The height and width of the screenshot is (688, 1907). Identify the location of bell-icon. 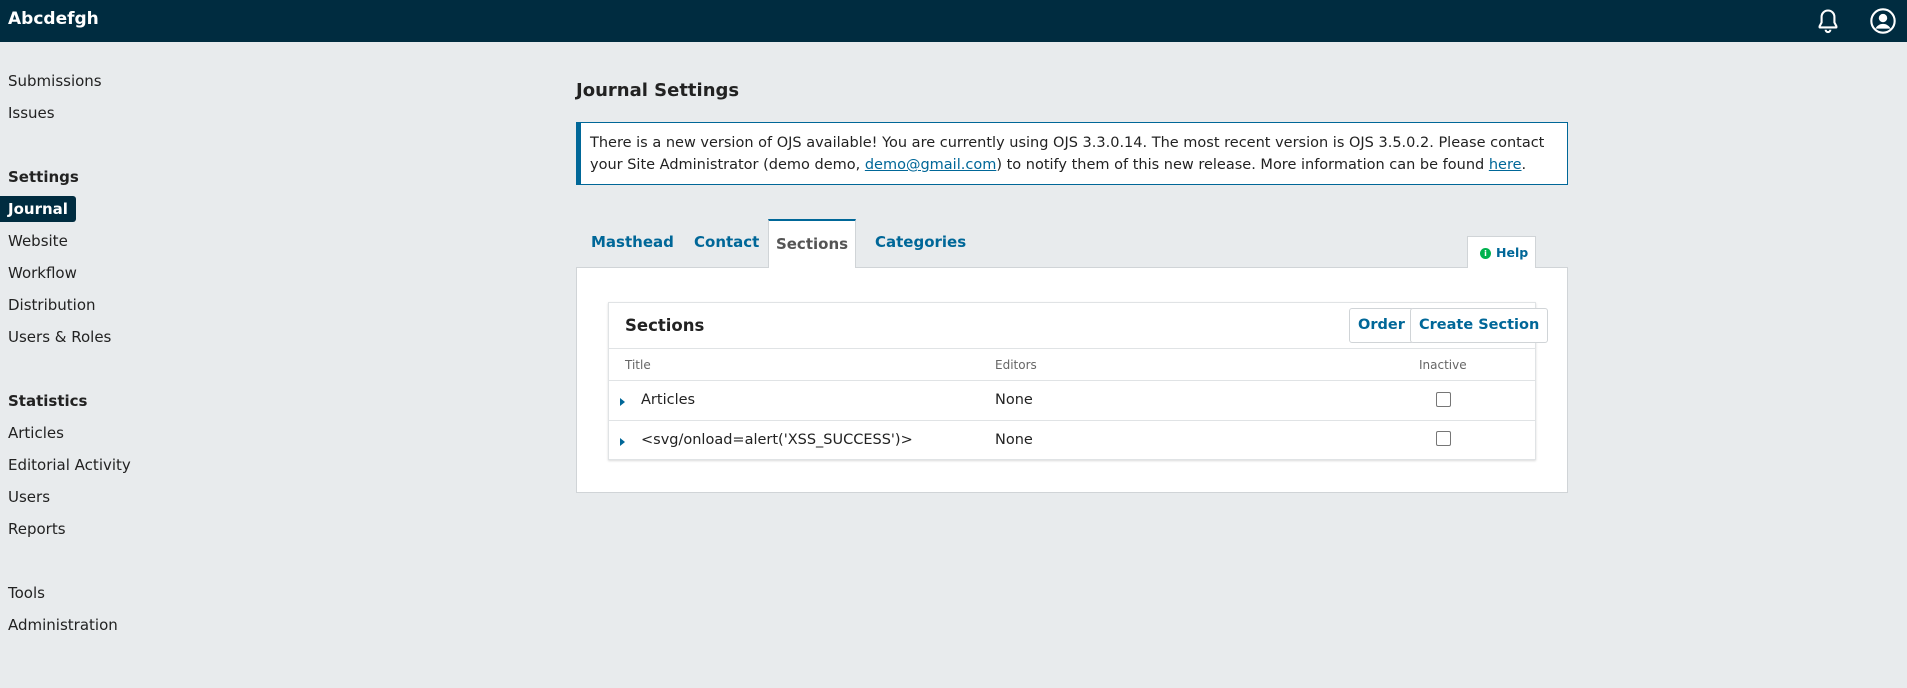
(1828, 21).